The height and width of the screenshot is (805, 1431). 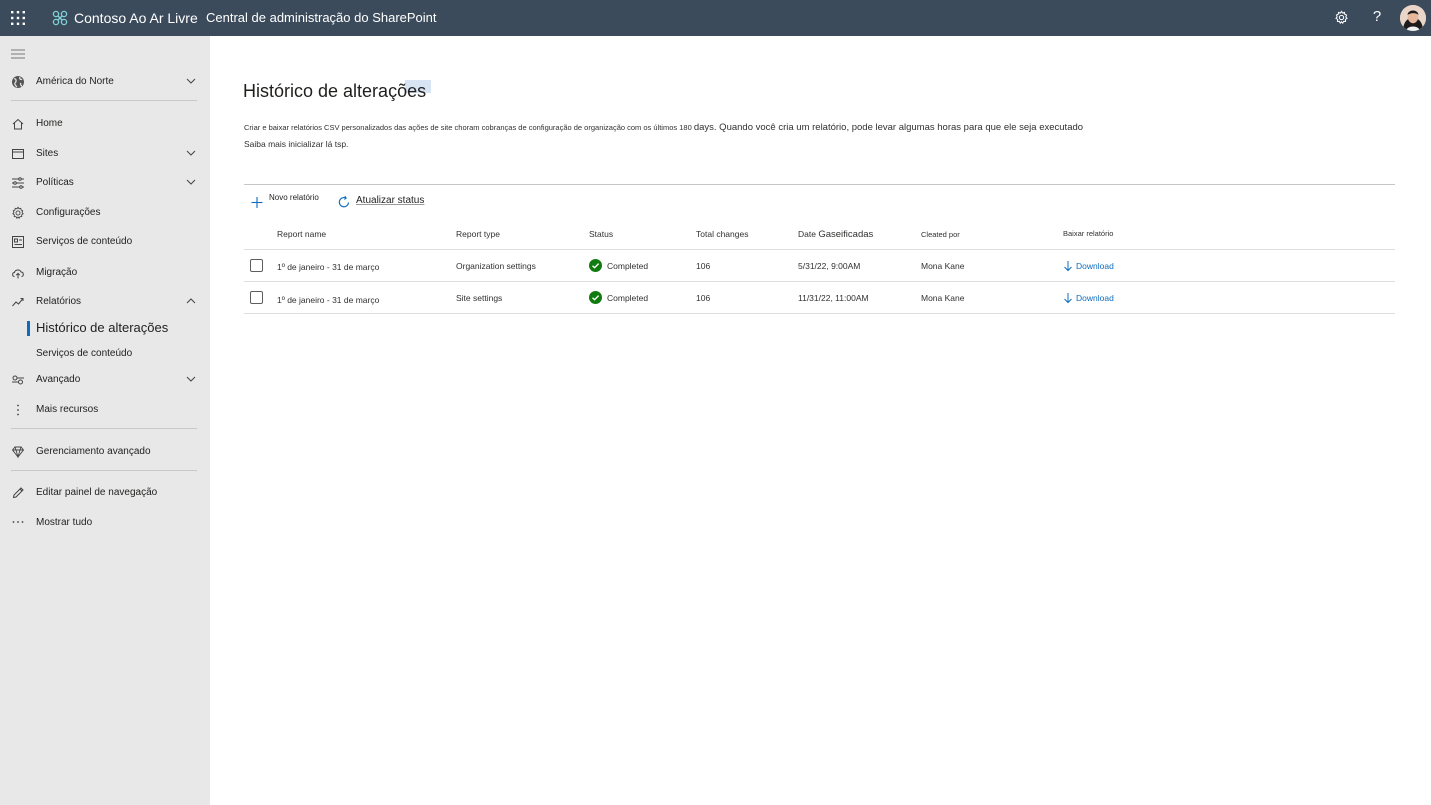 I want to click on region-selector: América do Norte, so click(x=105, y=82).